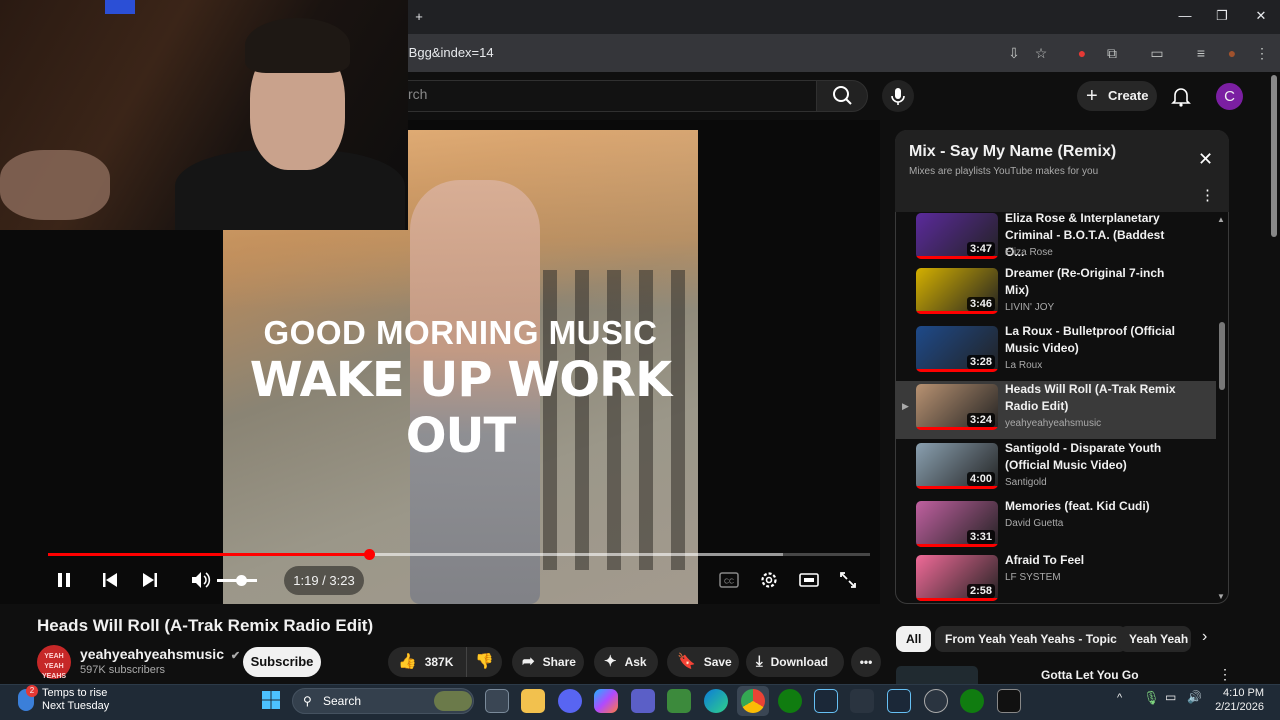 The image size is (1280, 720). I want to click on clock-date: 2/21/2026, so click(1239, 707).